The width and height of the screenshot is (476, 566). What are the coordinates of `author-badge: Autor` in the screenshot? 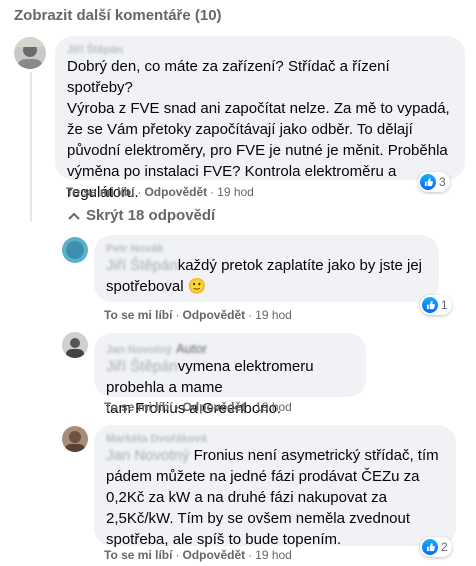 It's located at (192, 348).